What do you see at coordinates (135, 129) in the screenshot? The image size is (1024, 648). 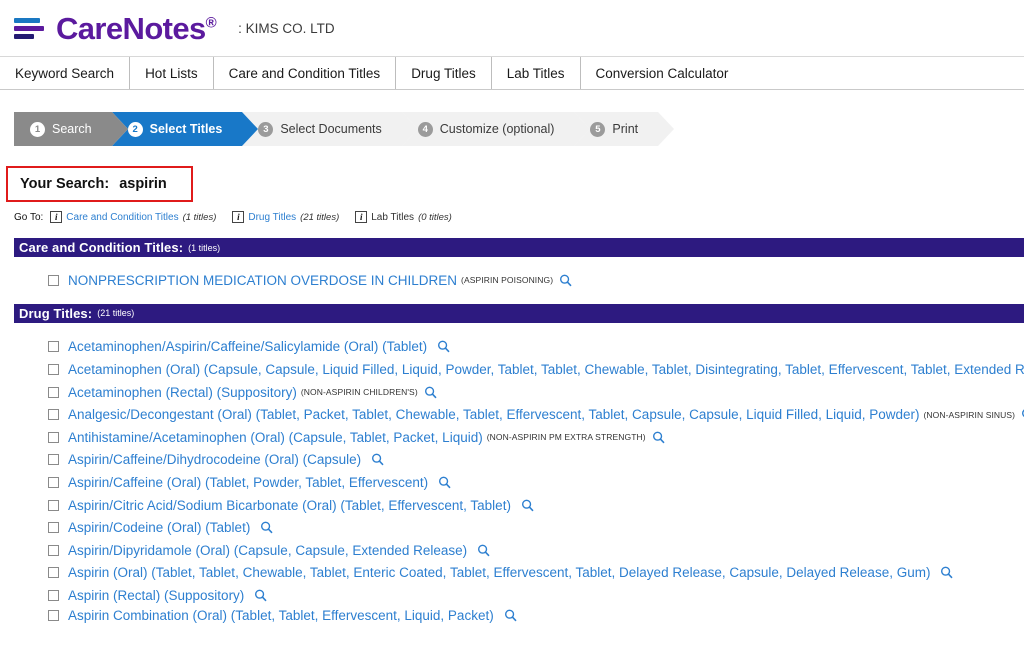 I see `wizard-step-number: 2` at bounding box center [135, 129].